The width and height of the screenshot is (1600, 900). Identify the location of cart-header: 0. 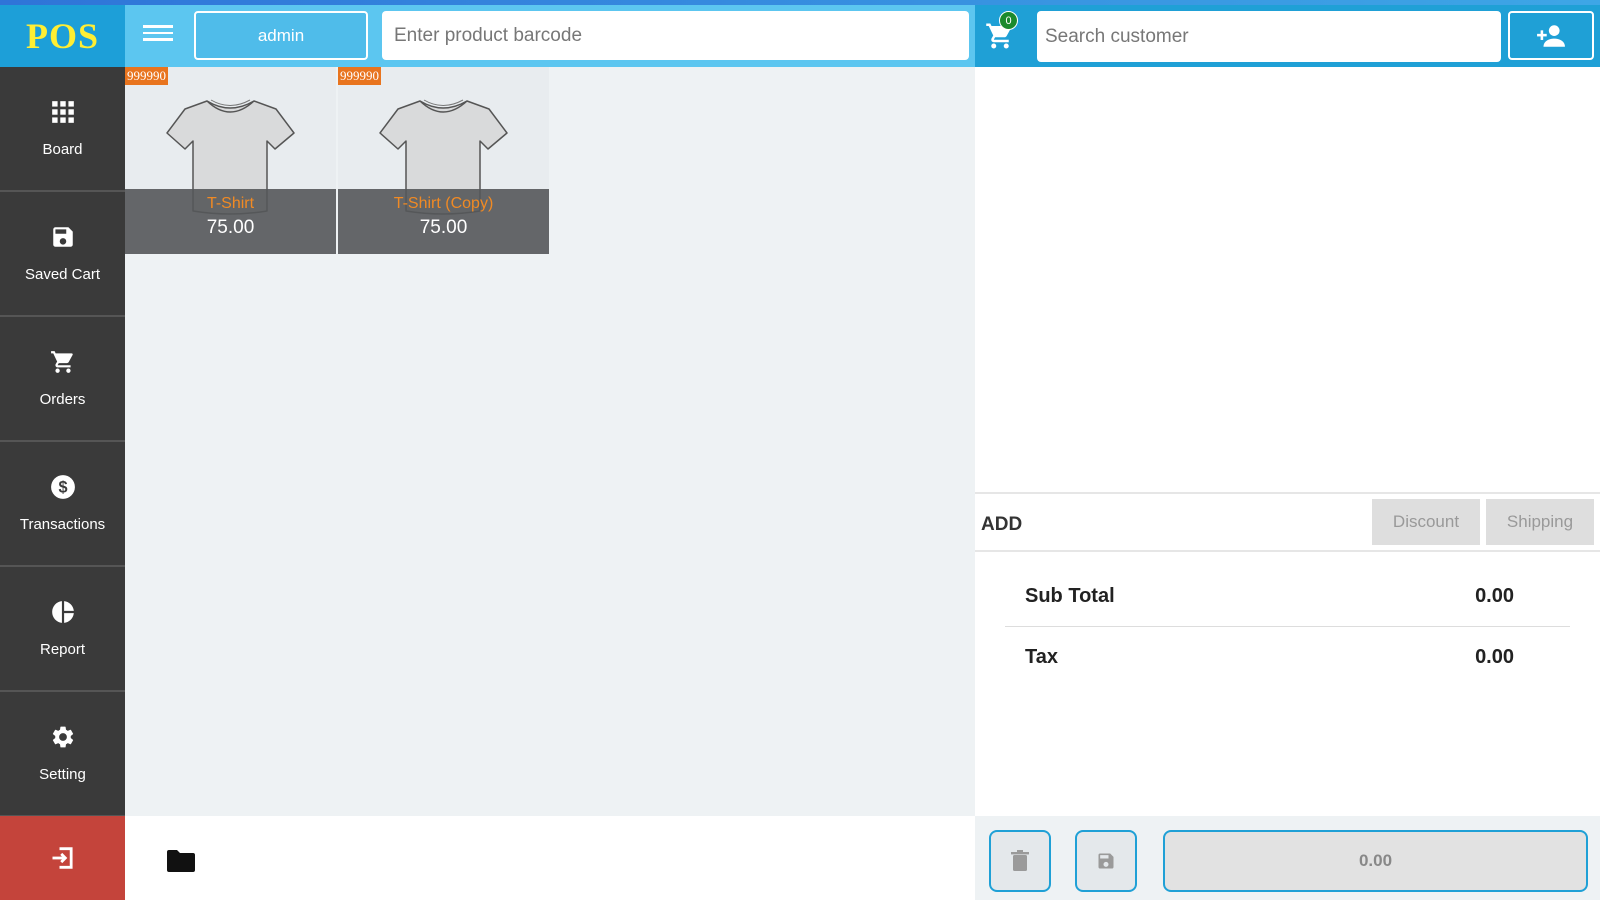
(1287, 36).